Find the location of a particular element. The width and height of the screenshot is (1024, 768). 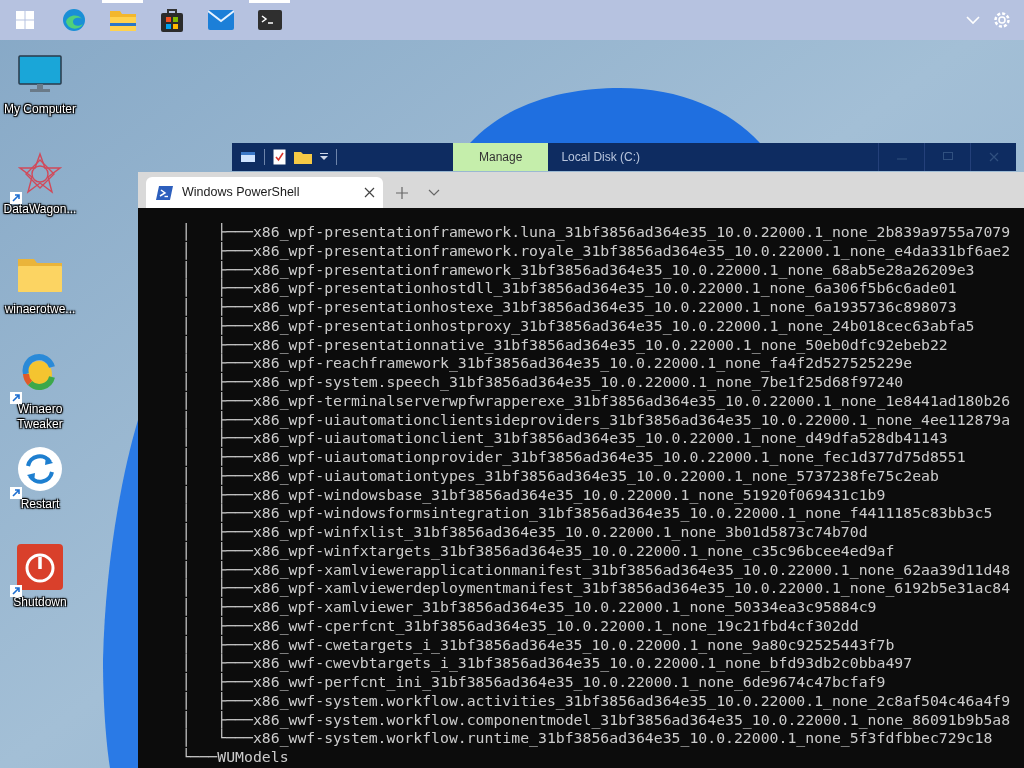

dropdown-icon is located at coordinates (324, 157).